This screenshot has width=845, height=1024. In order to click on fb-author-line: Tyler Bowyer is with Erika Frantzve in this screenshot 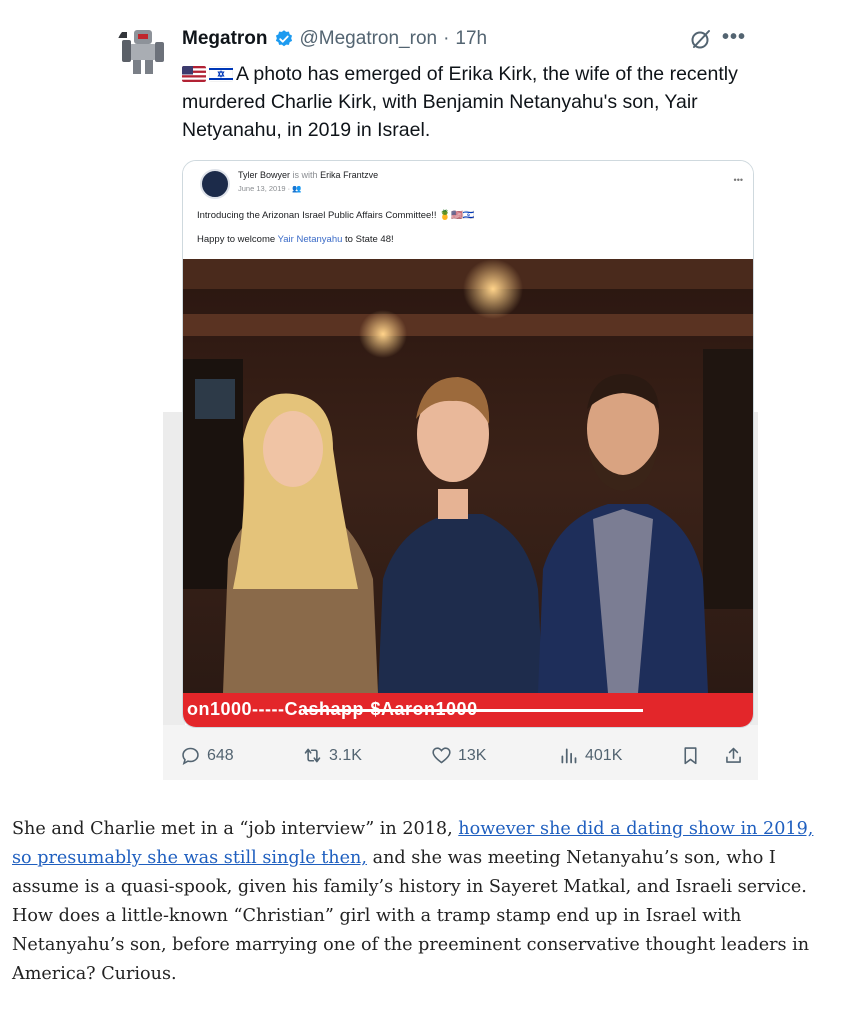, I will do `click(308, 175)`.